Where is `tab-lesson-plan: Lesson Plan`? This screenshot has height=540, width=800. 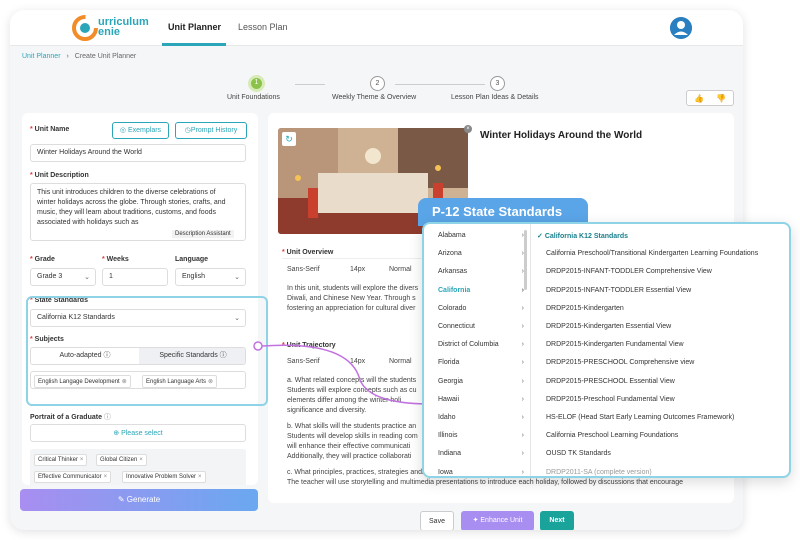
tab-lesson-plan: Lesson Plan is located at coordinates (263, 27).